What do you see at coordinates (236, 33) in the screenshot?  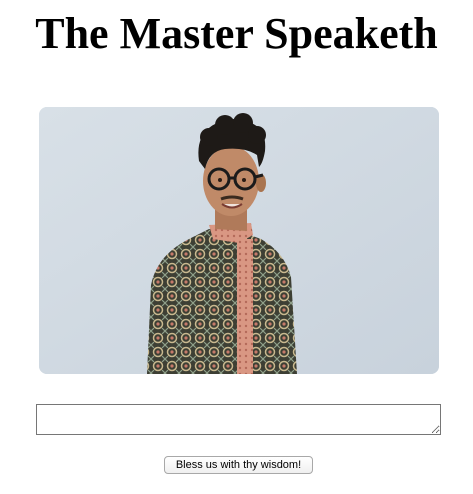 I see `page-title: The Master Speaketh` at bounding box center [236, 33].